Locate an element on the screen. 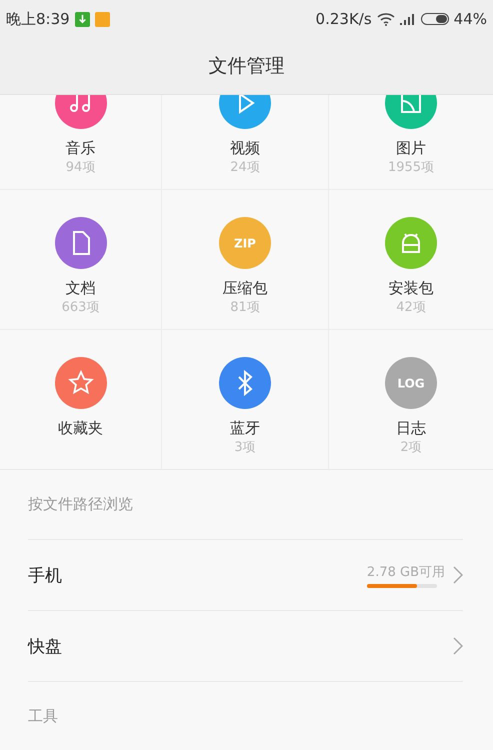 The height and width of the screenshot is (750, 493). app-notification-icon is located at coordinates (102, 19).